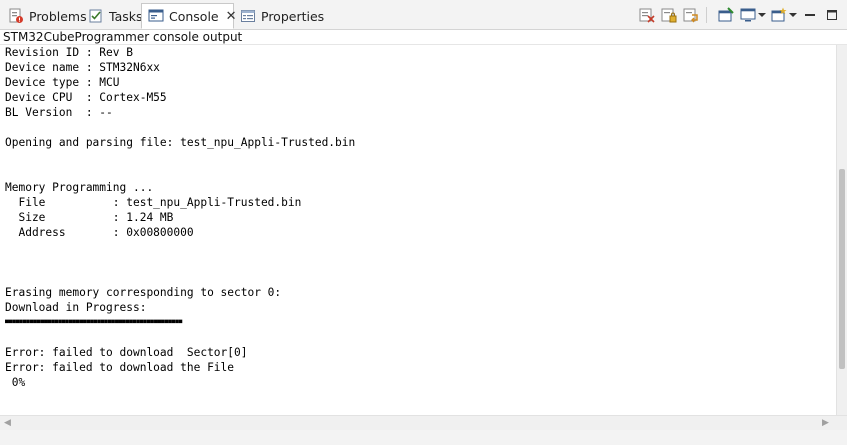  I want to click on scroll-left-icon: ◀, so click(7, 423).